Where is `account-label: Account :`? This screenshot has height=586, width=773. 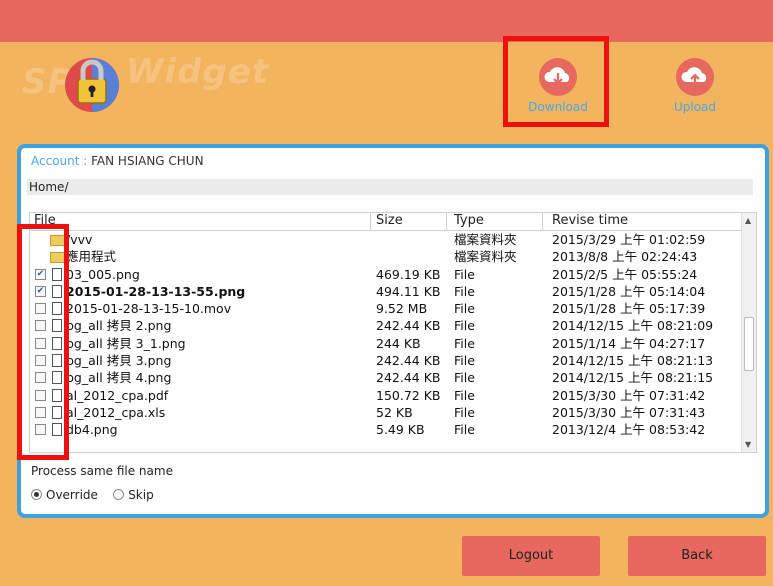
account-label: Account : is located at coordinates (61, 161).